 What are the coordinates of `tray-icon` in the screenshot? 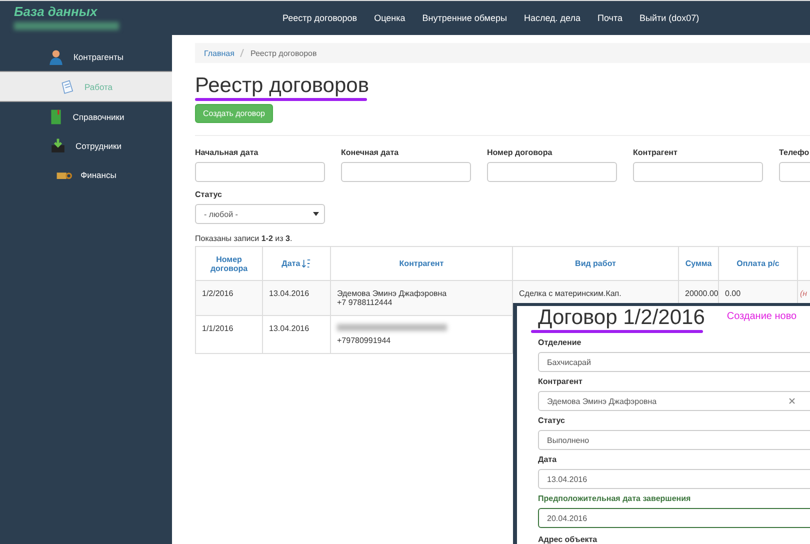 It's located at (58, 146).